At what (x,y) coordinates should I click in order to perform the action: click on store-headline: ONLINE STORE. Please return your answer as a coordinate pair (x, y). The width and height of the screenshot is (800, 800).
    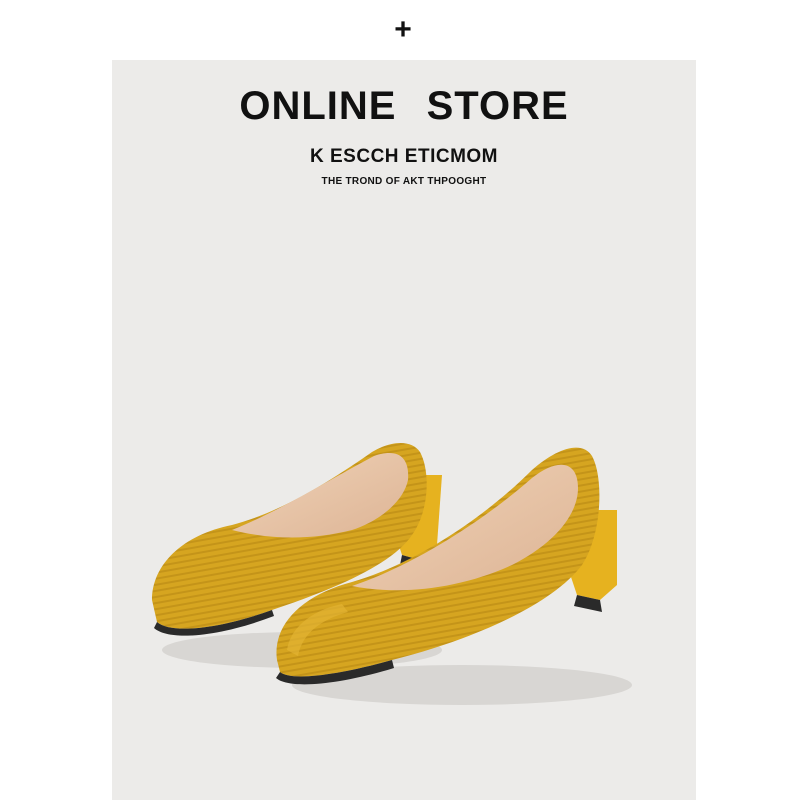
    Looking at the image, I should click on (404, 106).